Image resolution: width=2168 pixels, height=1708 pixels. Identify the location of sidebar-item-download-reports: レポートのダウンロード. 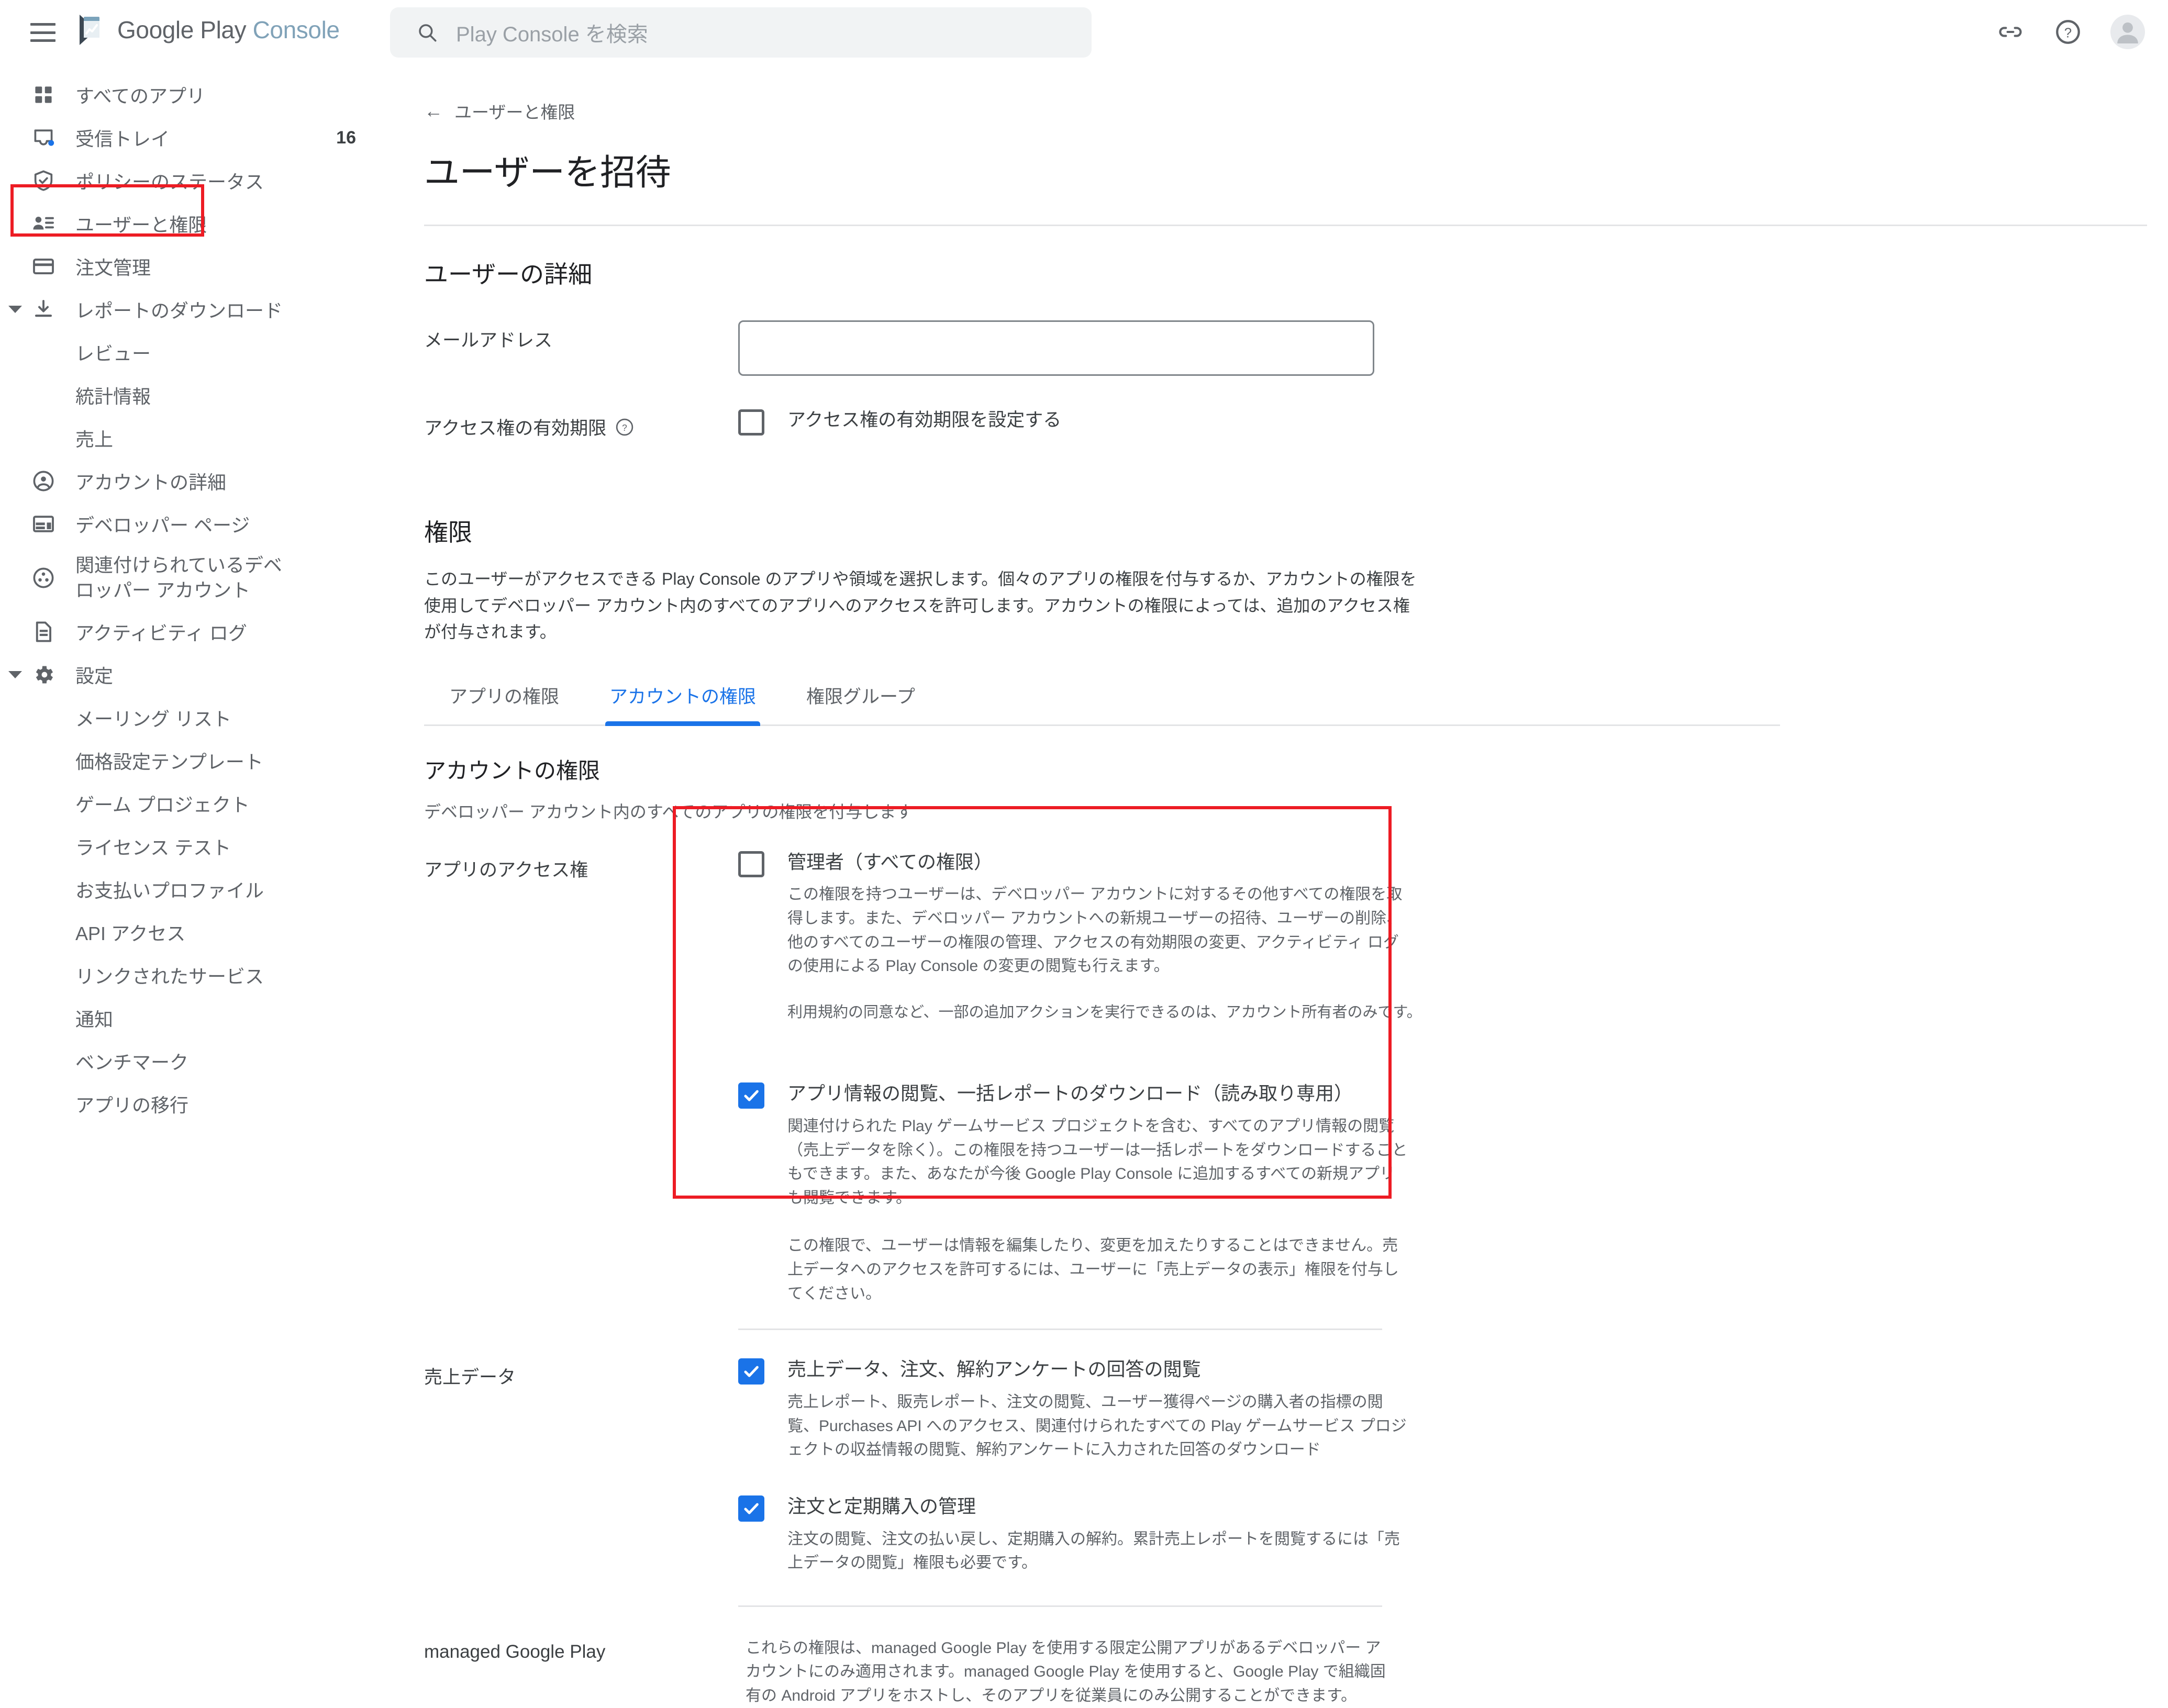
(194, 309).